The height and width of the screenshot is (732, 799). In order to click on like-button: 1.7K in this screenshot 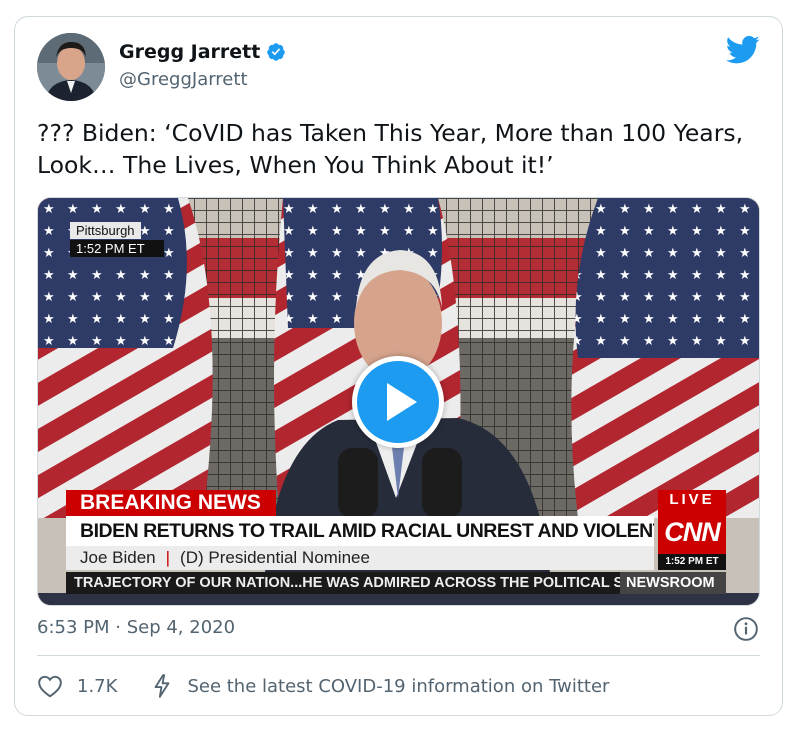, I will do `click(77, 686)`.